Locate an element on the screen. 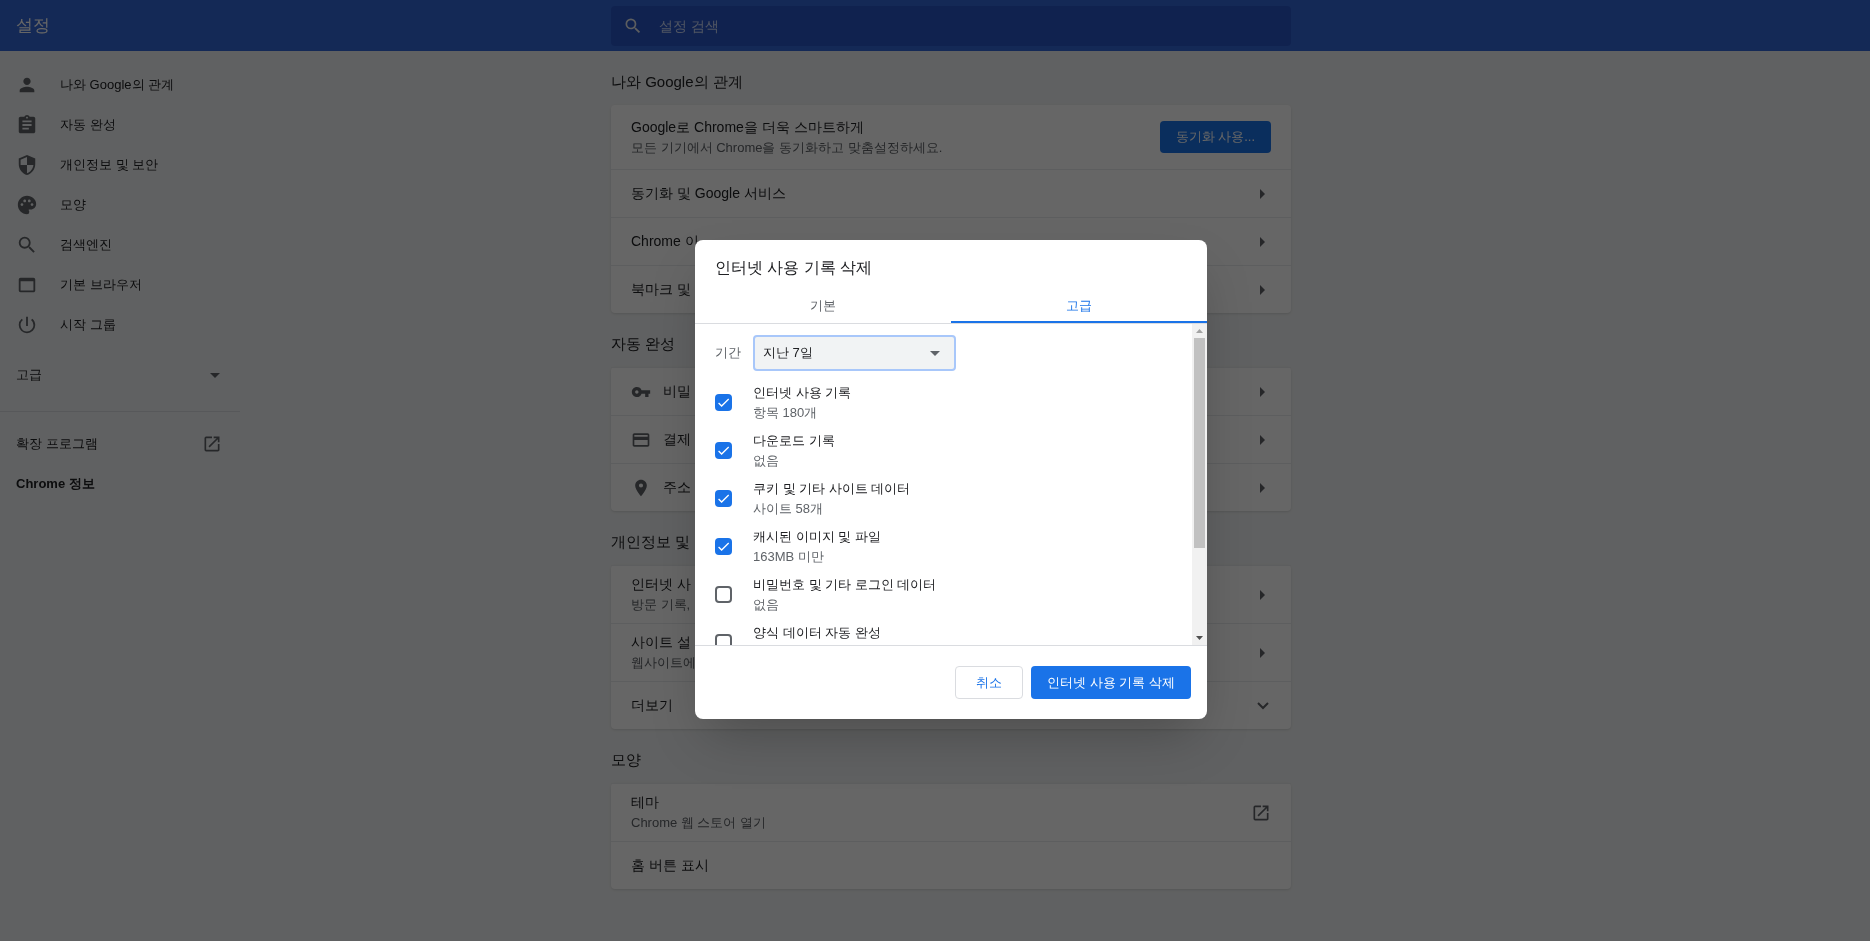 This screenshot has width=1870, height=941. sidebar-item: 검색엔진 is located at coordinates (120, 245).